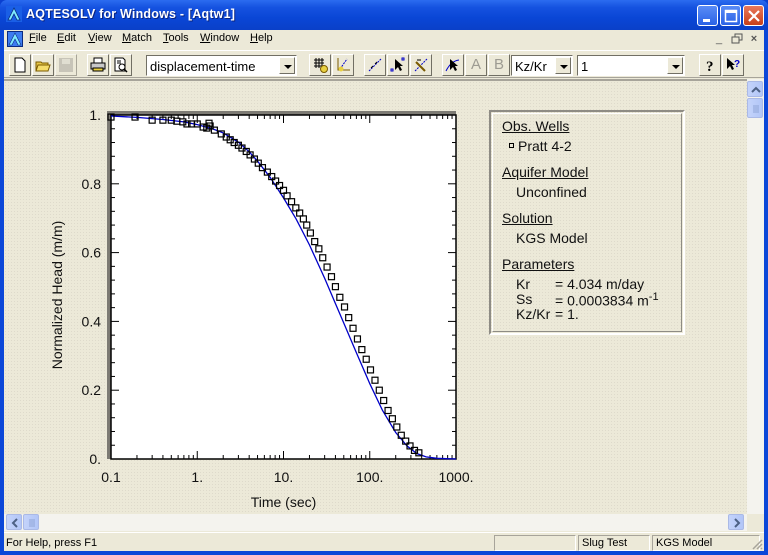 The width and height of the screenshot is (768, 555). Describe the element at coordinates (755, 296) in the screenshot. I see `vertical-scrollbar` at that location.